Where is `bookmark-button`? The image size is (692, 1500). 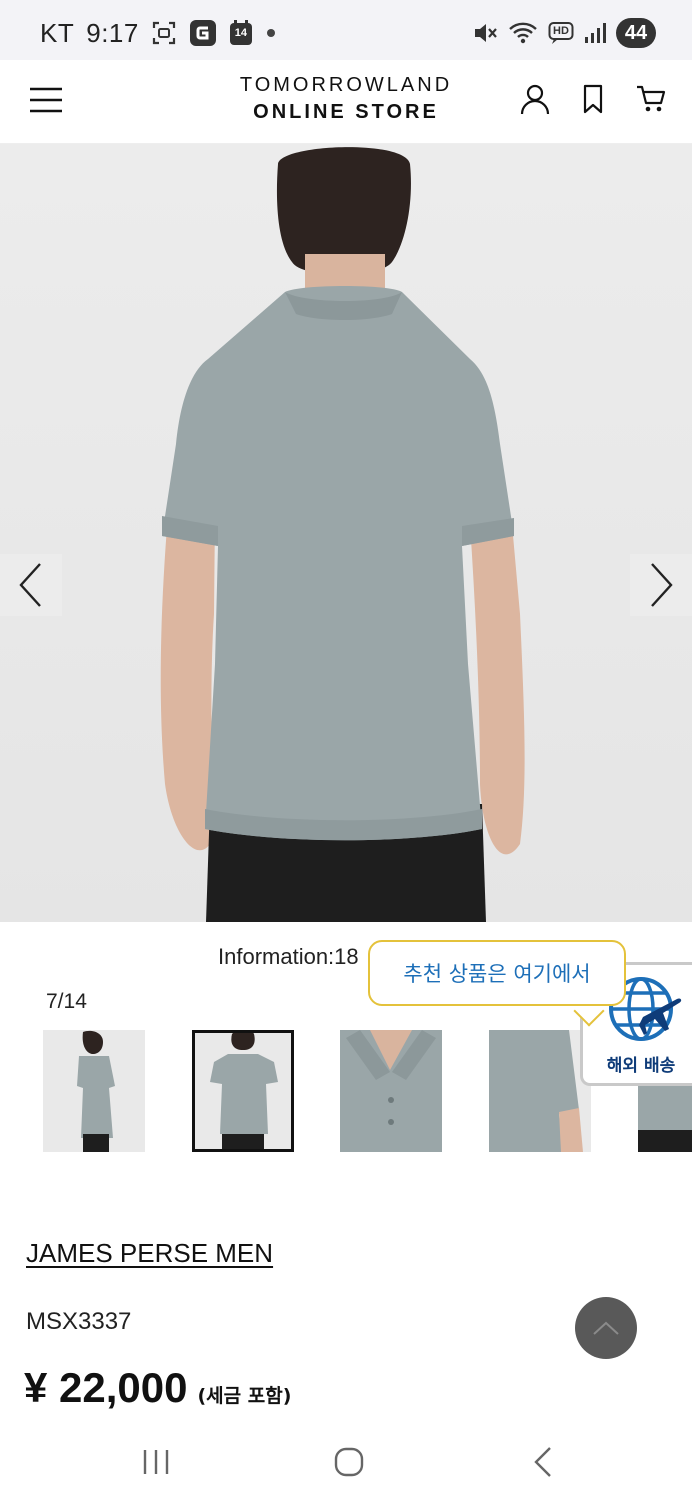
bookmark-button is located at coordinates (593, 99).